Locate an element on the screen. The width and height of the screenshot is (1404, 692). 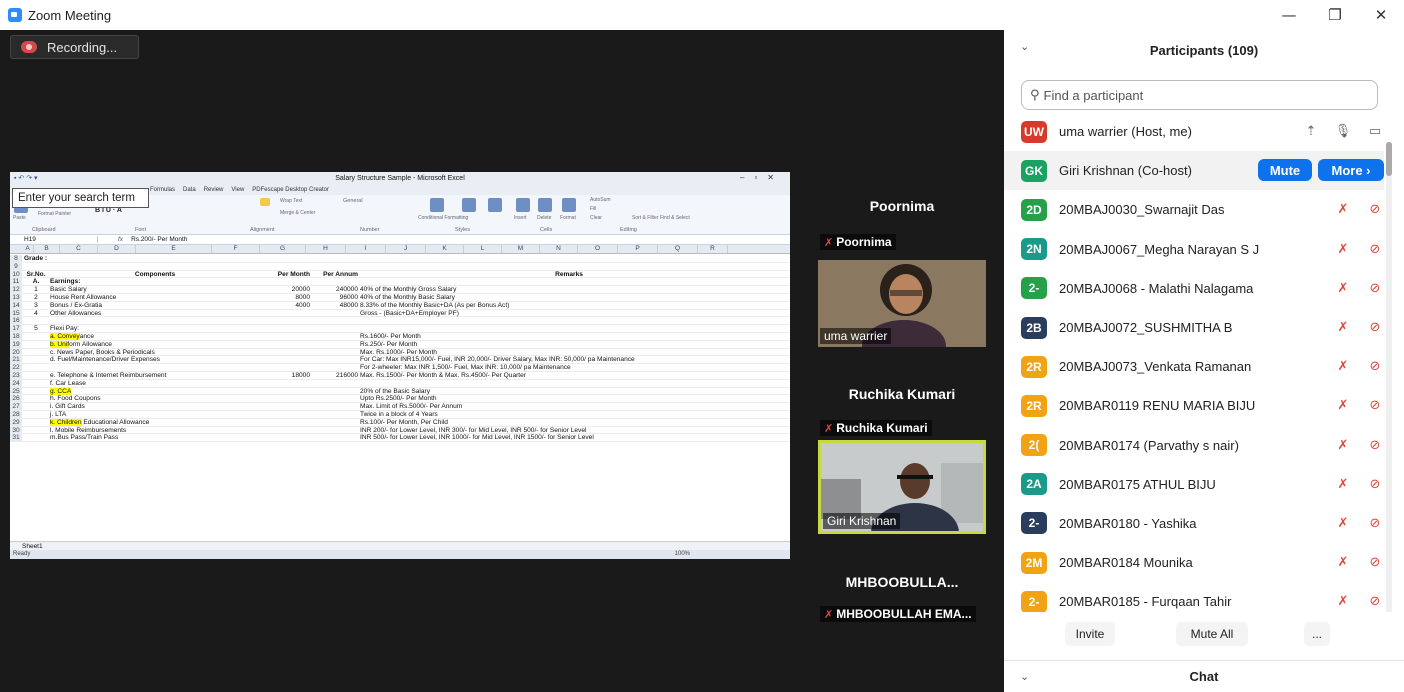
sheet-cell: A. is located at coordinates (35, 281).